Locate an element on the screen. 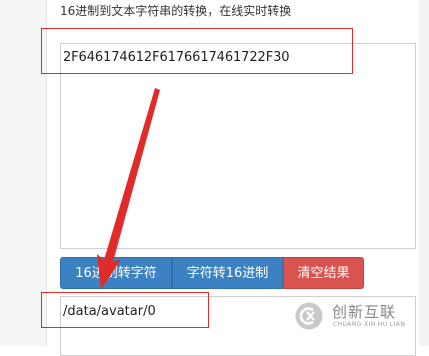  watermark-logo-icon is located at coordinates (309, 316).